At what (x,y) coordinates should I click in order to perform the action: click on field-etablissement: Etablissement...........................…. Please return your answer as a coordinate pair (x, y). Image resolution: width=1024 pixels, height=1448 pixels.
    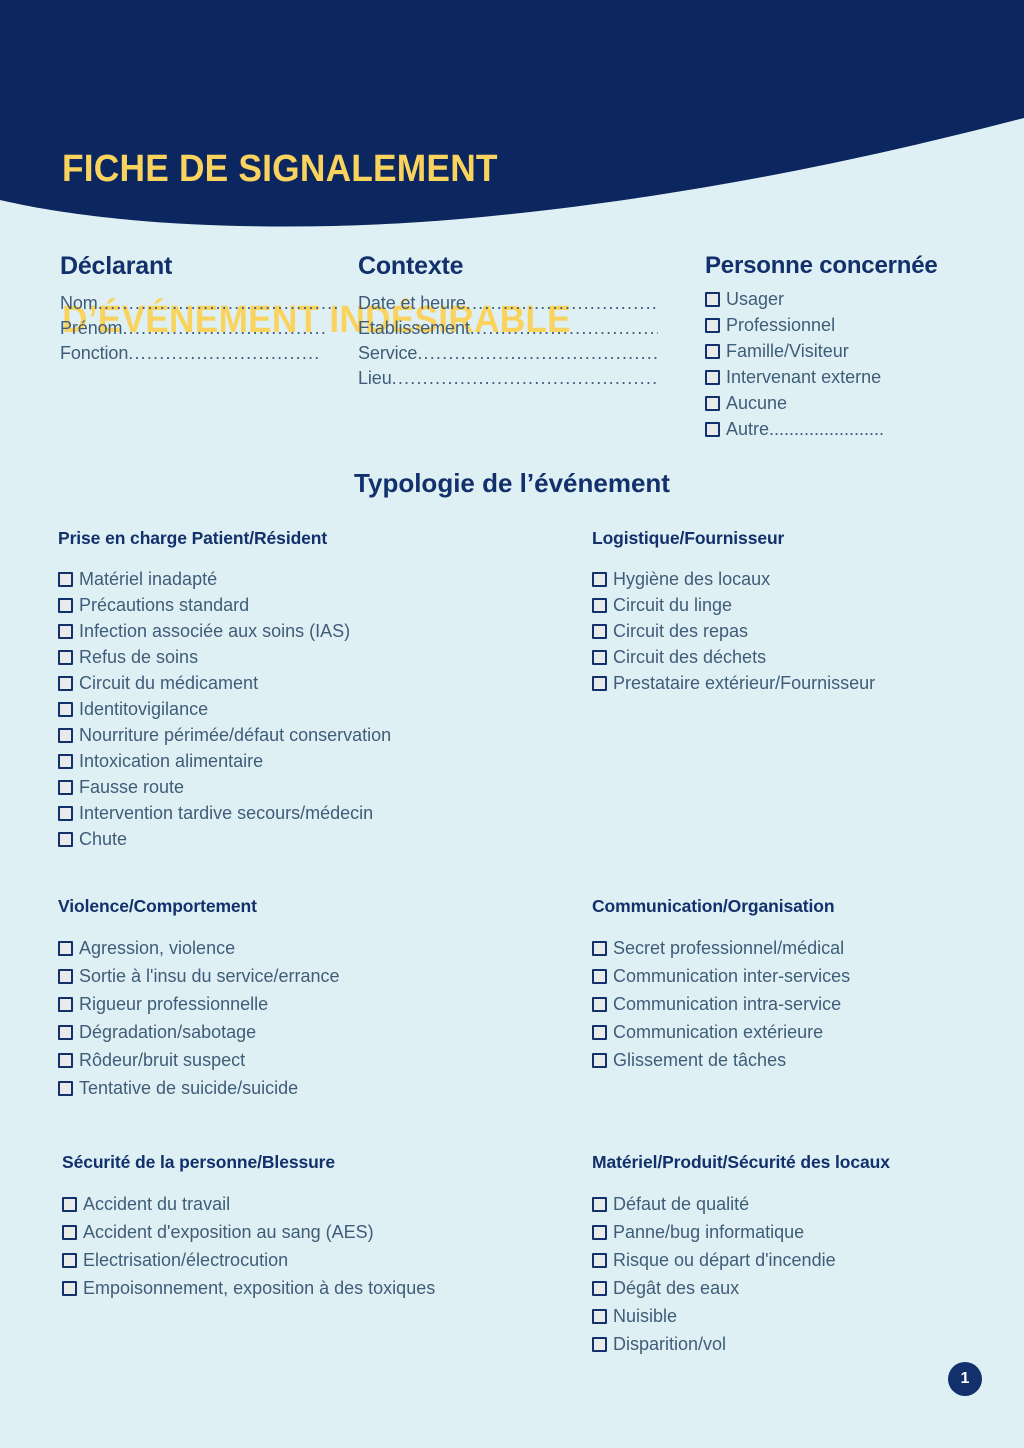
    Looking at the image, I should click on (508, 328).